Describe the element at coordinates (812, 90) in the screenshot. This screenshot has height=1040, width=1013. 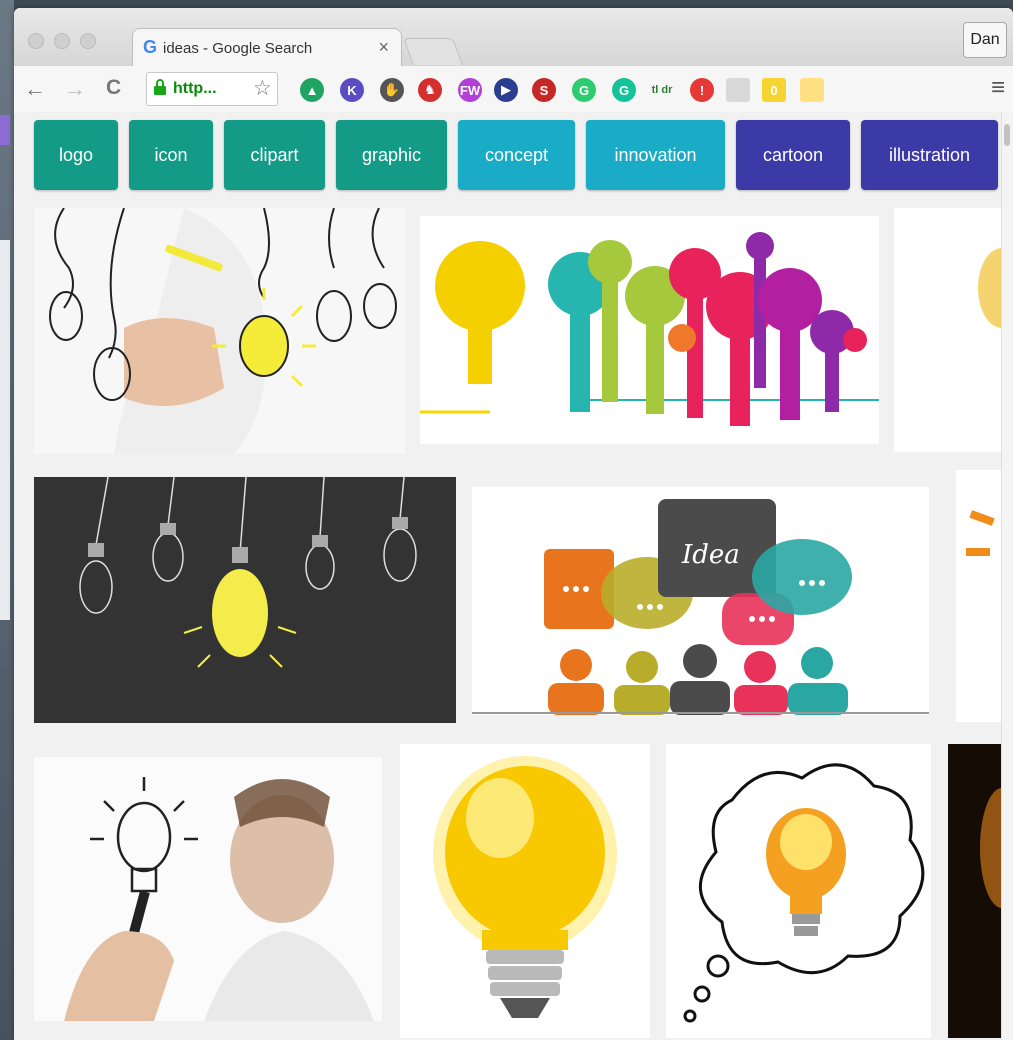
I see `notes-icon` at that location.